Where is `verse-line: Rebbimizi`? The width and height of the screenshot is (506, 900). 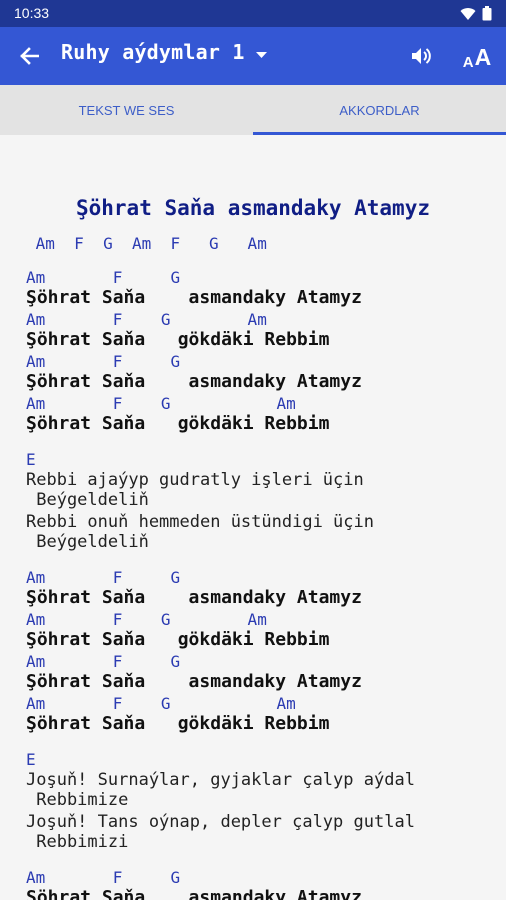 verse-line: Rebbimizi is located at coordinates (77, 842).